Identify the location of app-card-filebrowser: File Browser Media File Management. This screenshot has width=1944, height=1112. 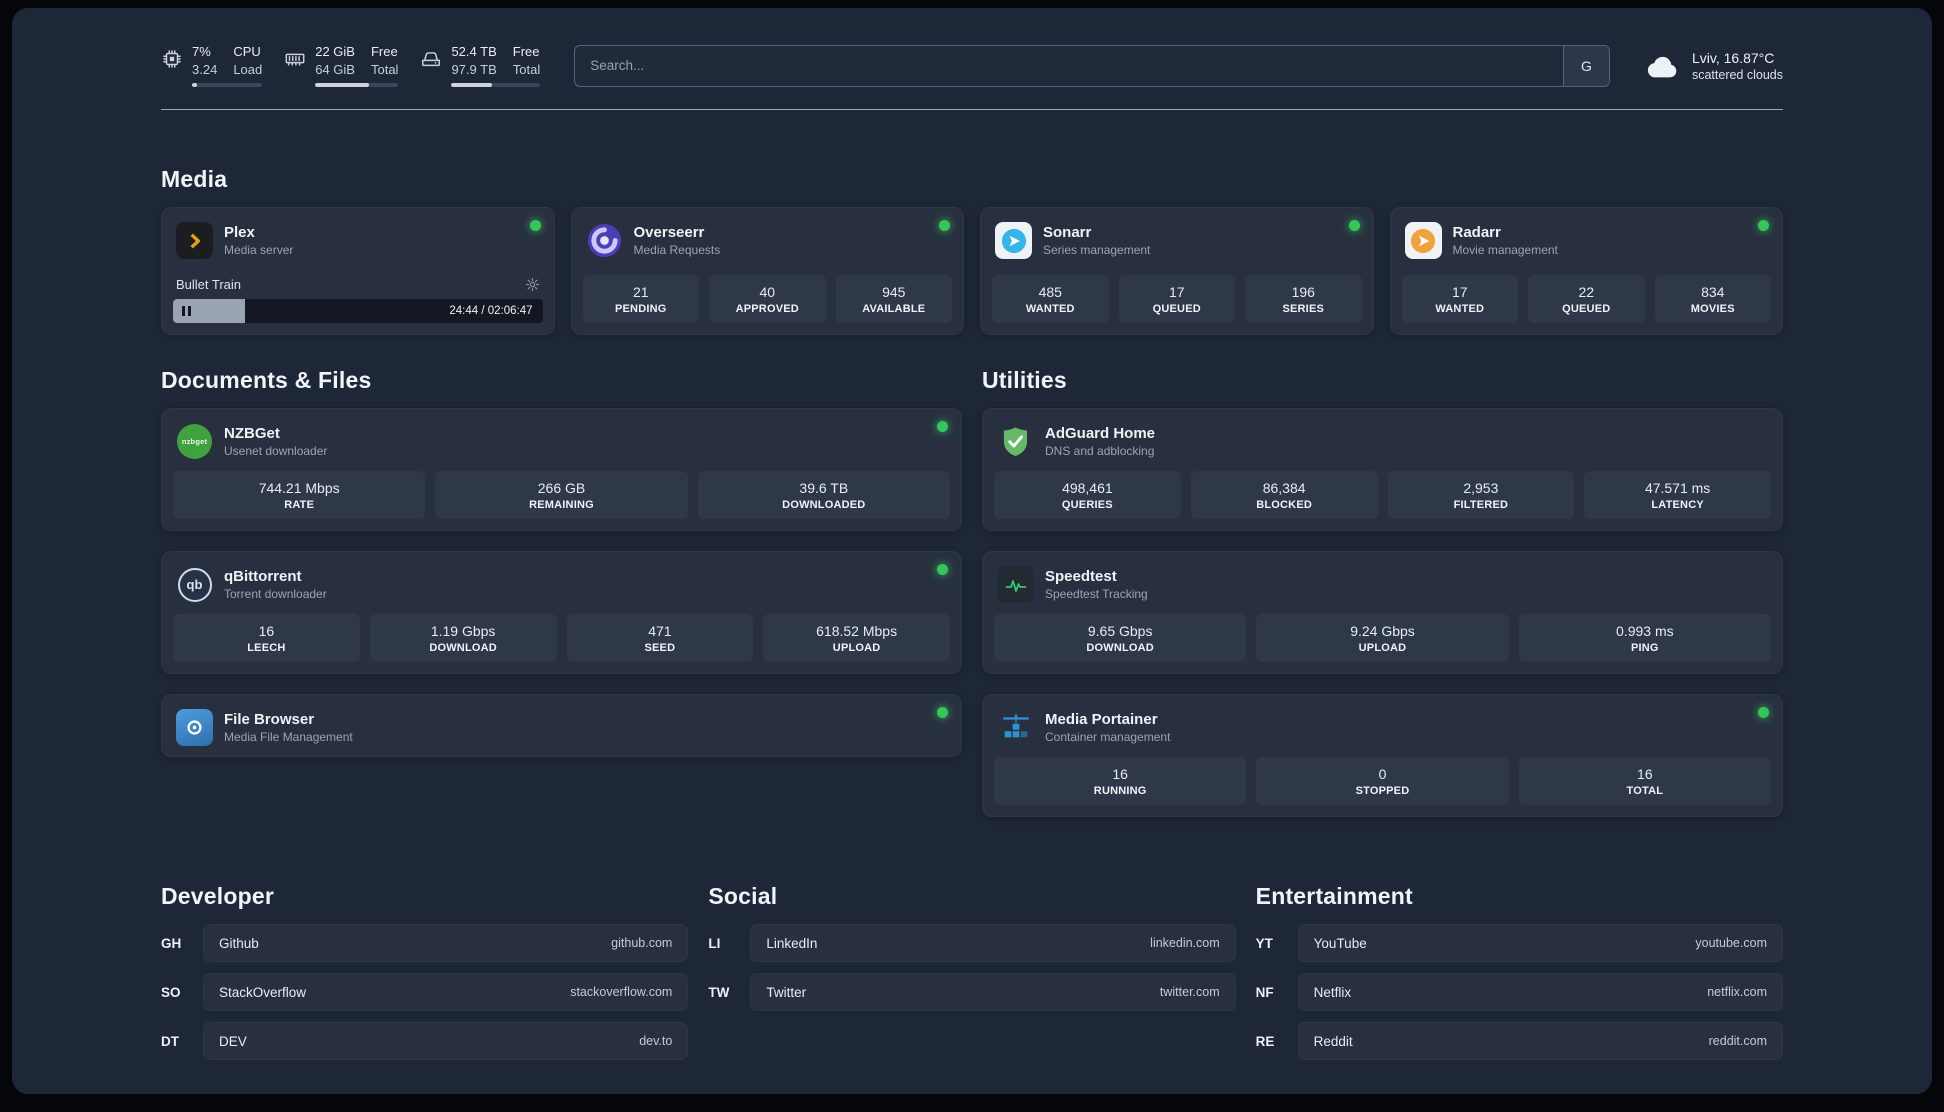
(561, 726).